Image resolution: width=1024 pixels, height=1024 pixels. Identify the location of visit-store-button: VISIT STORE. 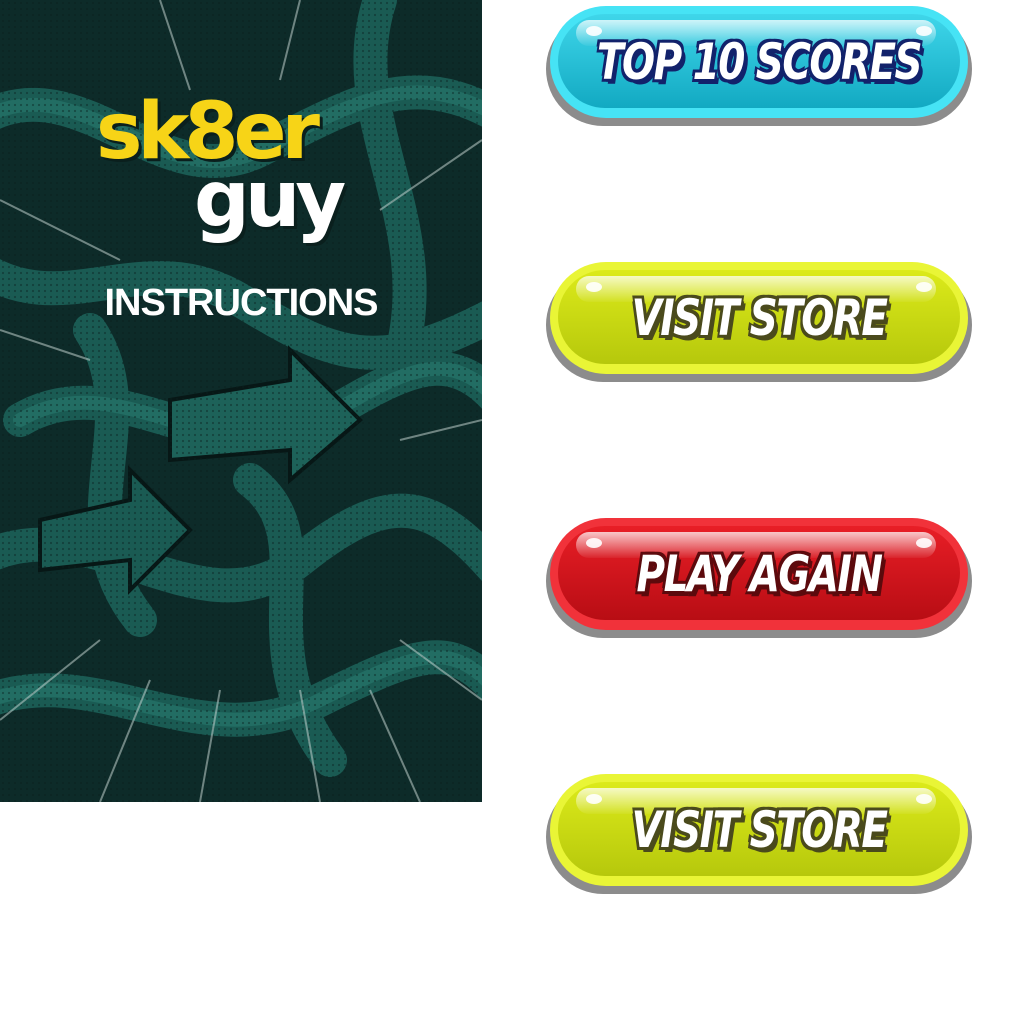
(759, 322).